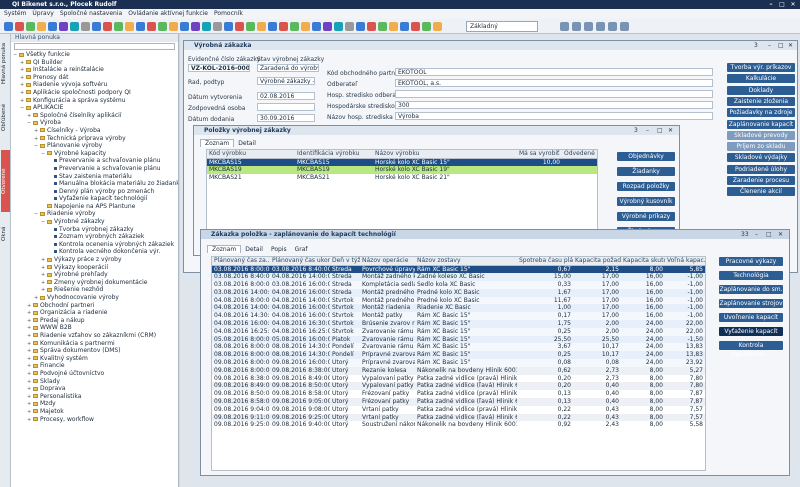 This screenshot has width=800, height=487. I want to click on capacity-action-button: Technológia, so click(751, 275).